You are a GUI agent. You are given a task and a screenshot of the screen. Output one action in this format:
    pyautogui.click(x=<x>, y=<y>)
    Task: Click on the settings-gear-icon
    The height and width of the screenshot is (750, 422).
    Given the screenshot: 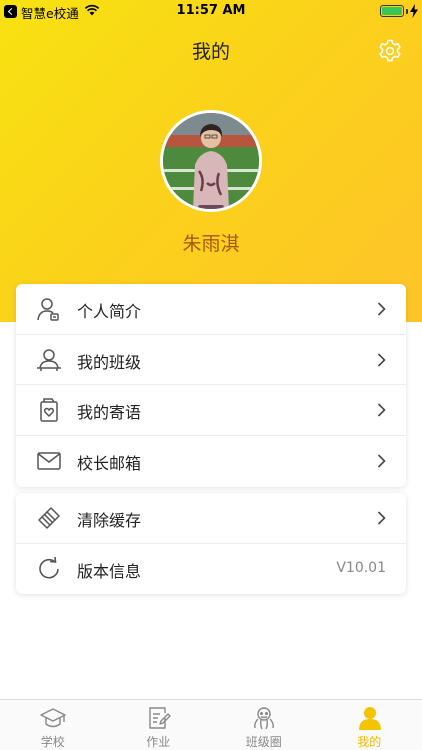 What is the action you would take?
    pyautogui.click(x=390, y=51)
    